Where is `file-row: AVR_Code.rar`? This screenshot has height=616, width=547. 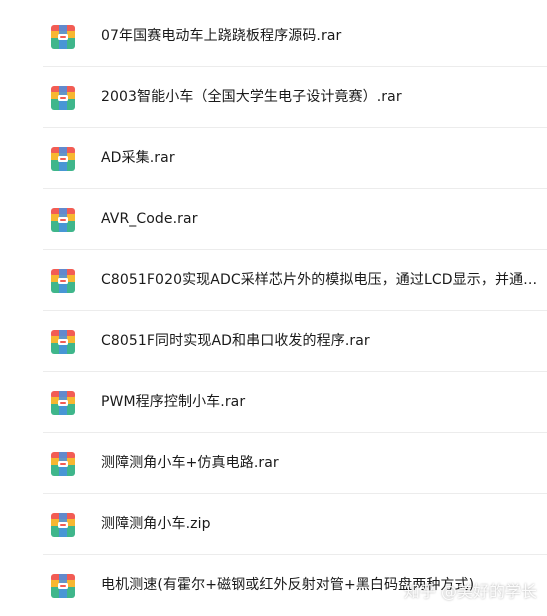
file-row: AVR_Code.rar is located at coordinates (273, 219).